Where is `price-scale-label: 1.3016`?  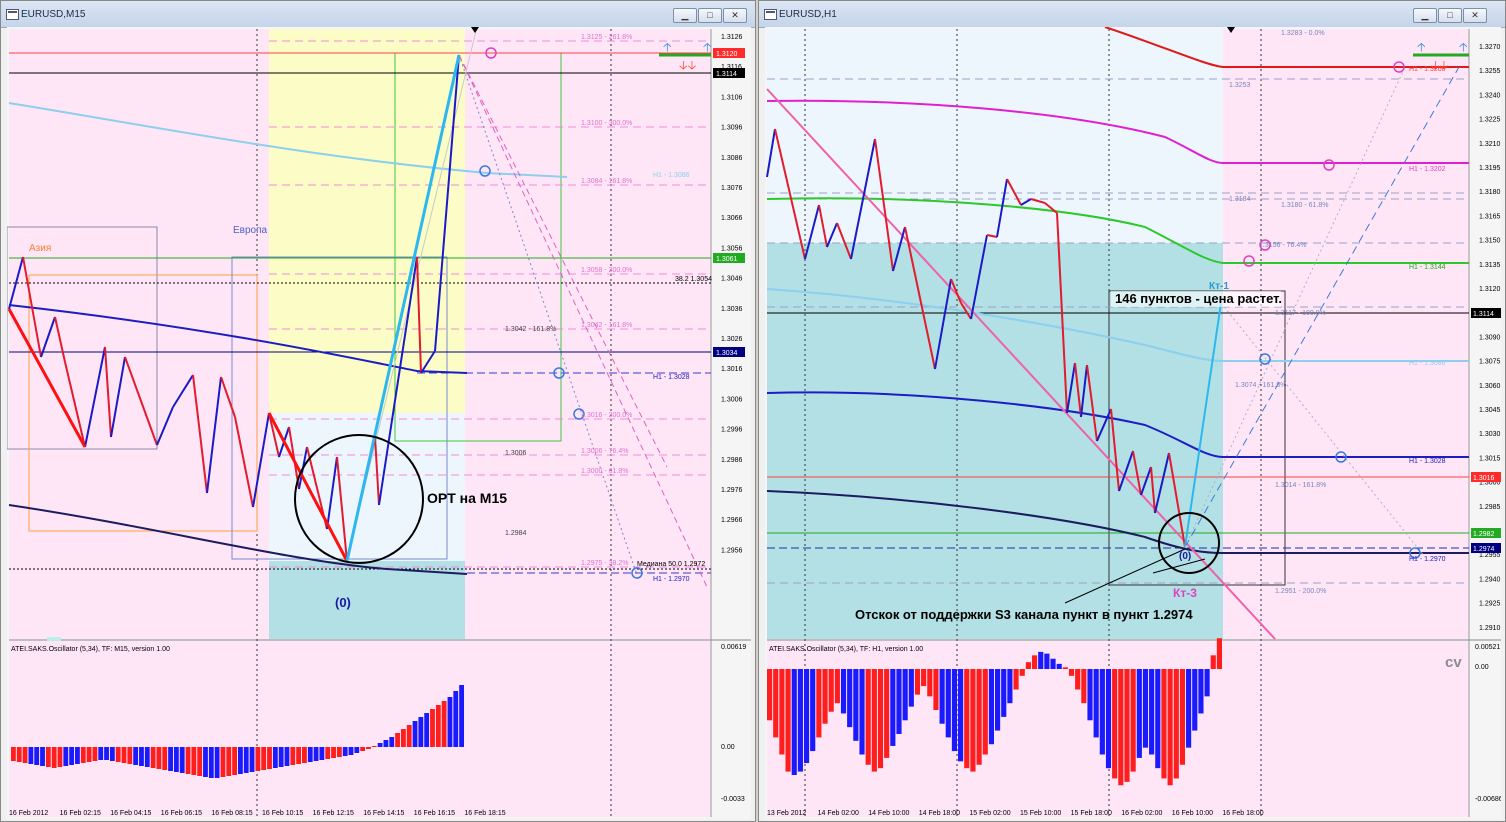 price-scale-label: 1.3016 is located at coordinates (732, 369).